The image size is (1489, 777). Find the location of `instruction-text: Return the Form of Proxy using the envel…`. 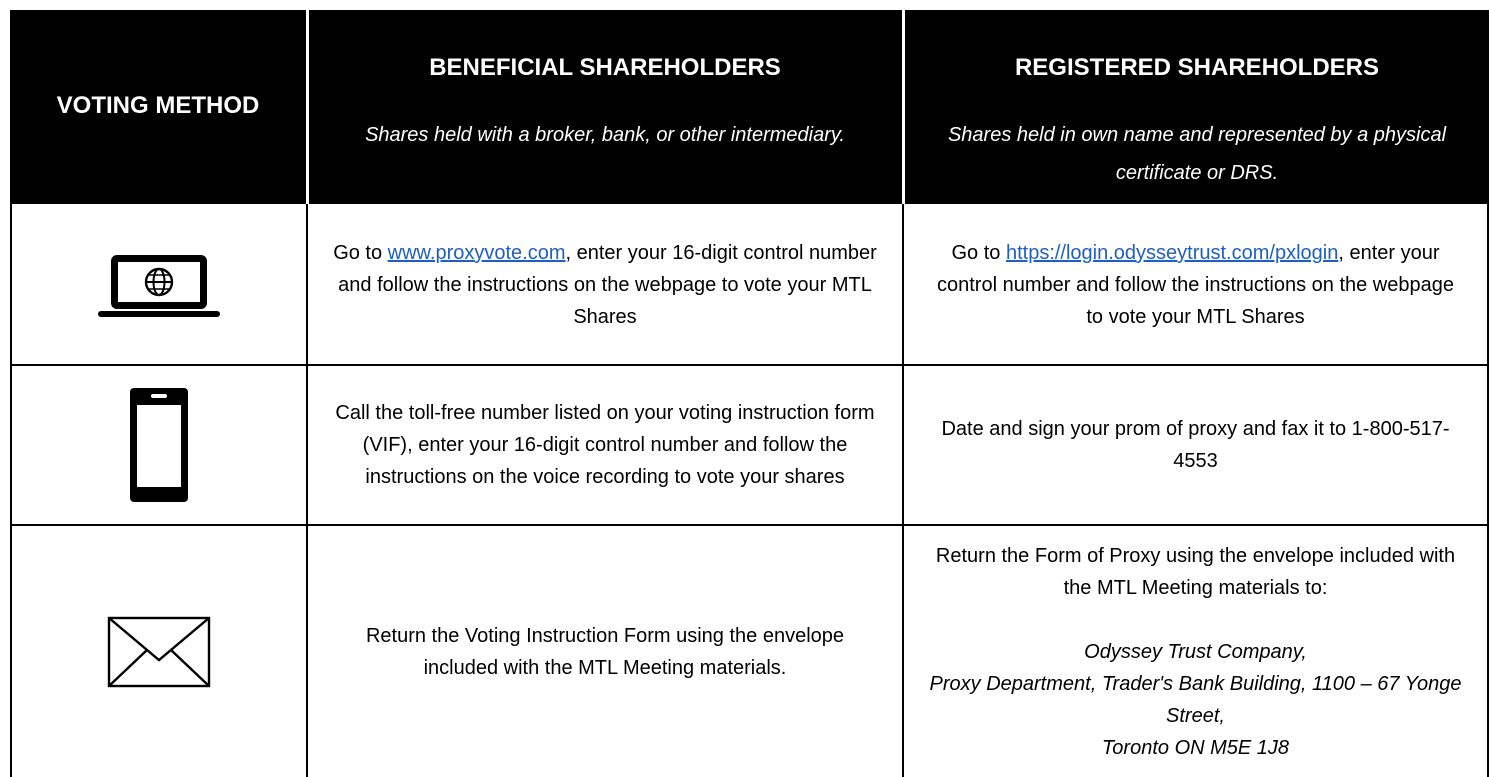

instruction-text: Return the Form of Proxy using the envel… is located at coordinates (1195, 571).